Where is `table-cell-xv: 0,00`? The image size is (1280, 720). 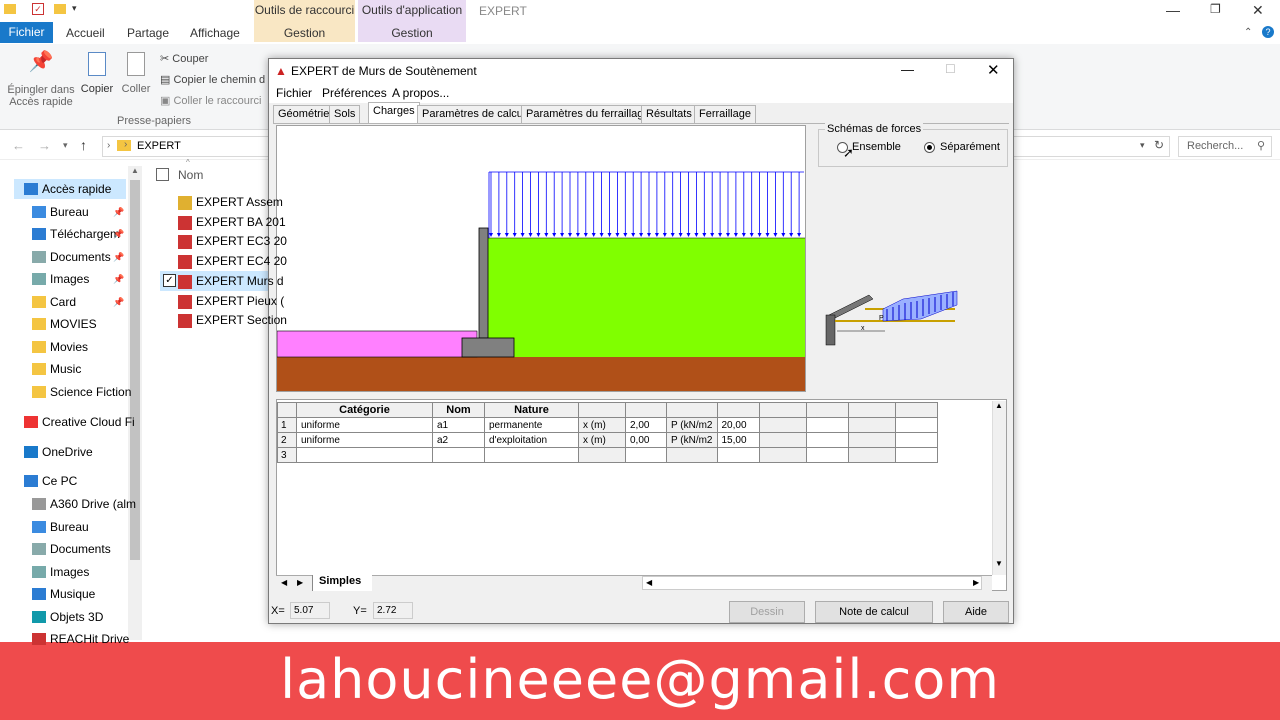 table-cell-xv: 0,00 is located at coordinates (646, 440).